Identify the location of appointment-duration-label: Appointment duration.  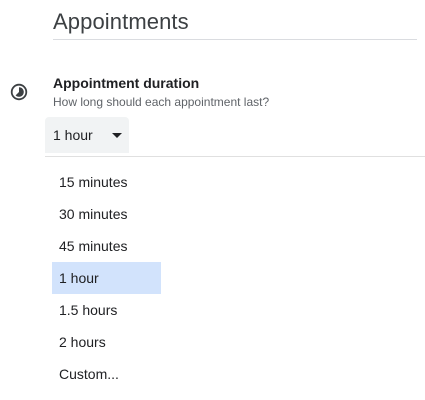
(126, 83).